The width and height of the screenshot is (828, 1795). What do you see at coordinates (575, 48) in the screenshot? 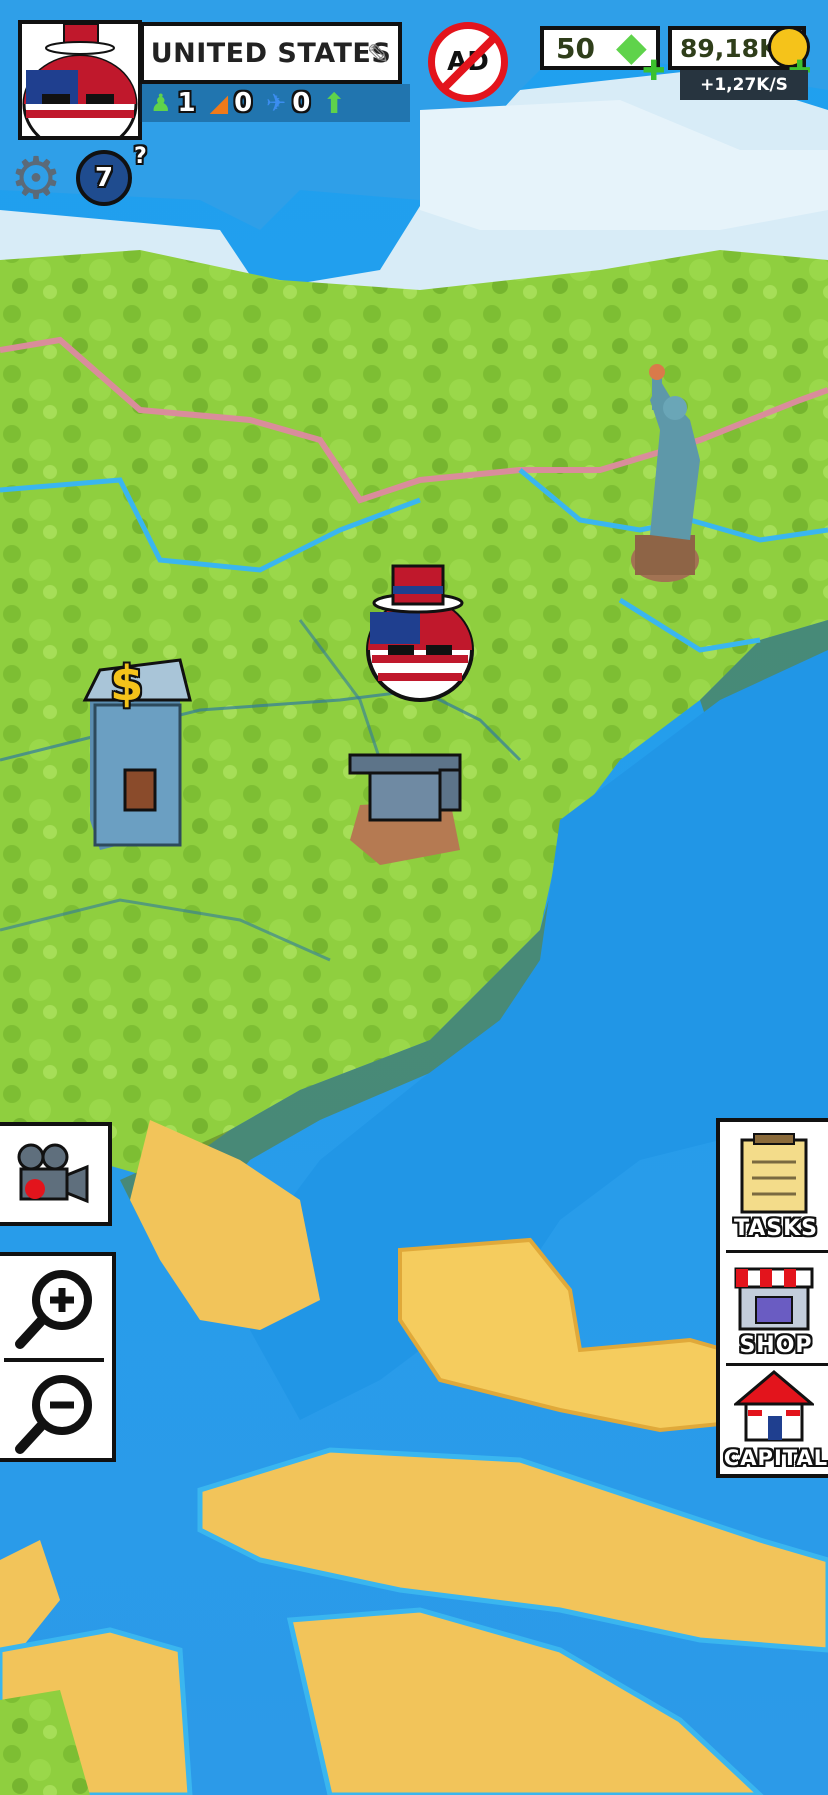
I see `gem-count: 50` at bounding box center [575, 48].